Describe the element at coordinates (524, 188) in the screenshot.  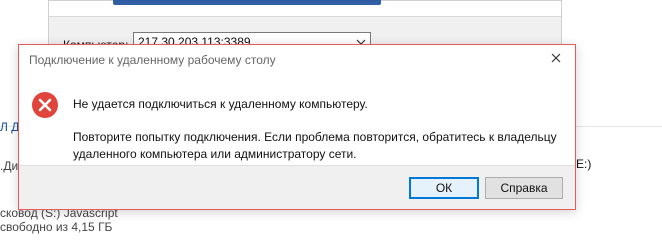
I see `help-button: Справка` at that location.